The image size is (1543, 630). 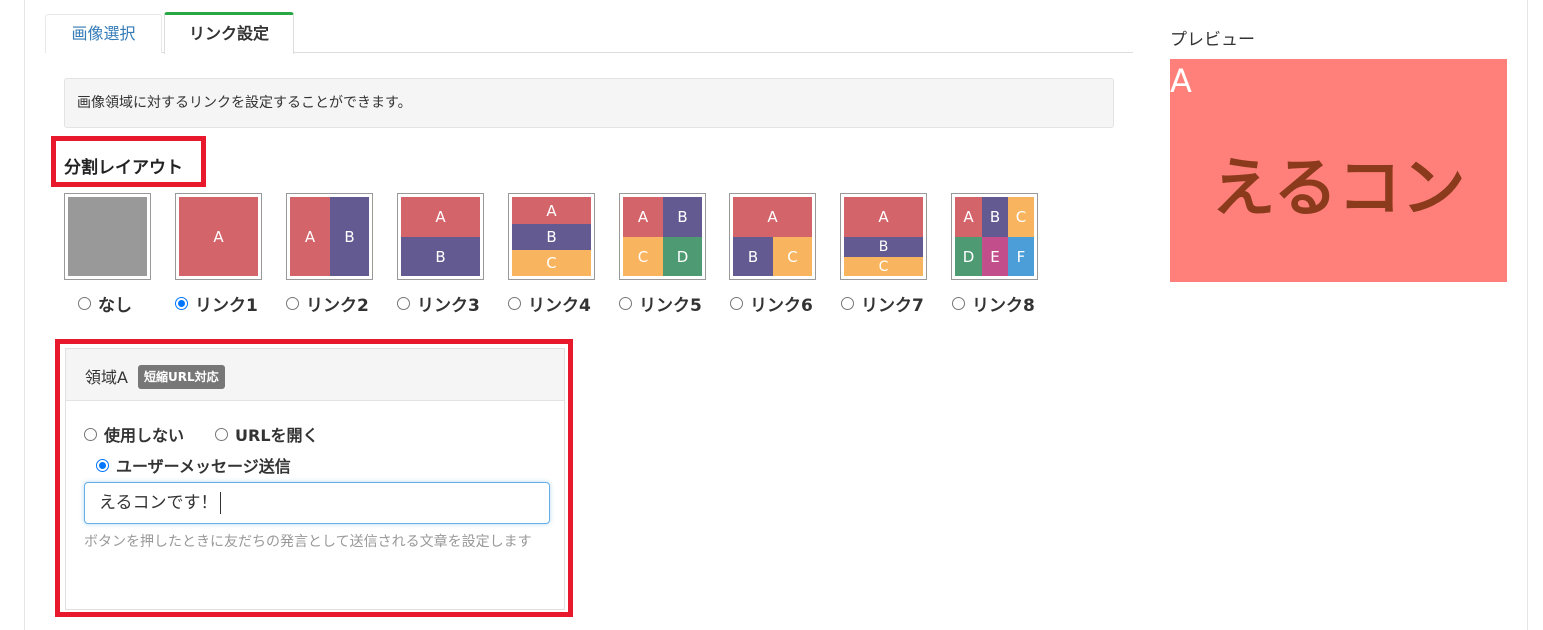 I want to click on preview-image: A えるコン, so click(x=1338, y=170).